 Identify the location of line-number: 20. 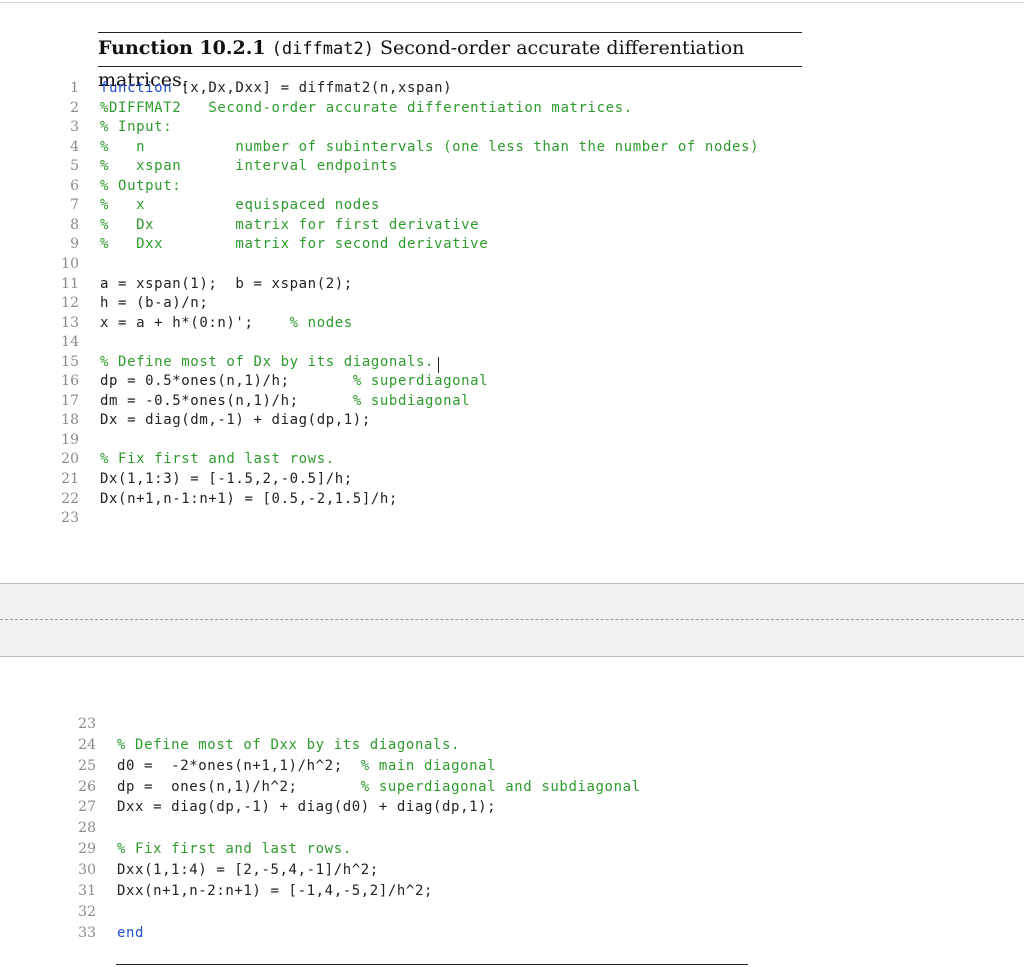
(70, 459).